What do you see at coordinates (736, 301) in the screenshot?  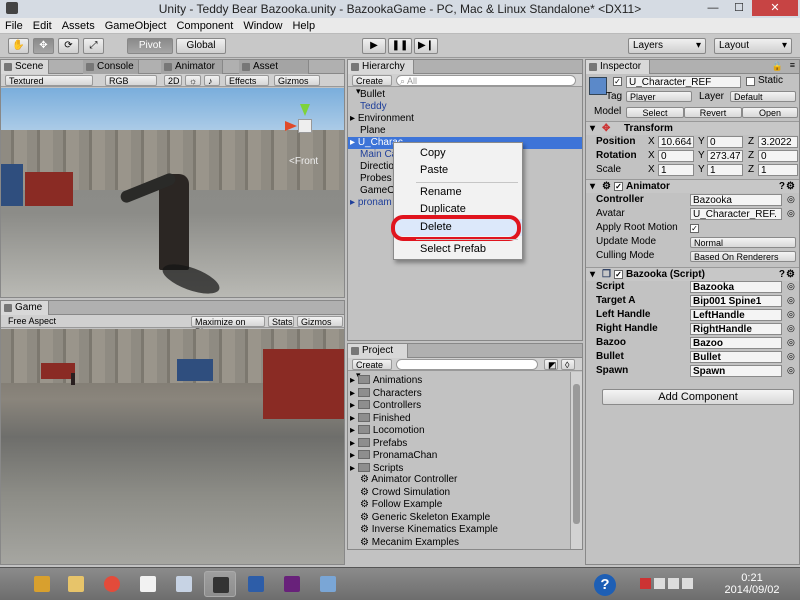 I see `script-field-value: Bip001 Spine1` at bounding box center [736, 301].